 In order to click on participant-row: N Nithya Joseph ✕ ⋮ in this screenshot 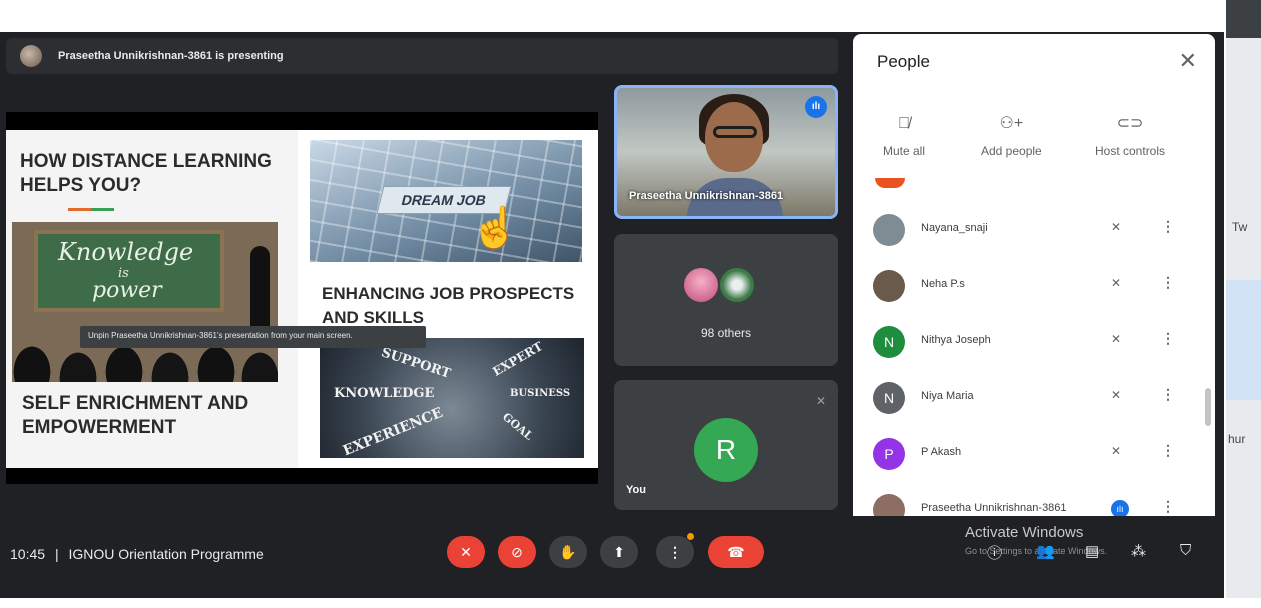, I will do `click(1034, 342)`.